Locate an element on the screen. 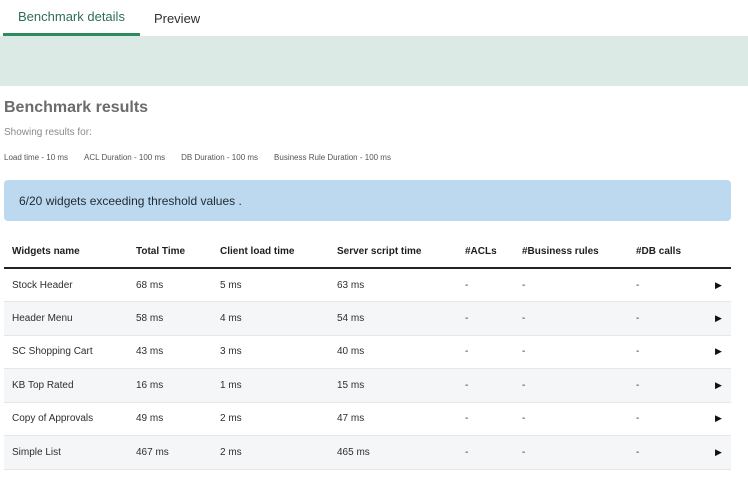 The width and height of the screenshot is (748, 481). cell-client-load-time: 1 ms is located at coordinates (270, 385).